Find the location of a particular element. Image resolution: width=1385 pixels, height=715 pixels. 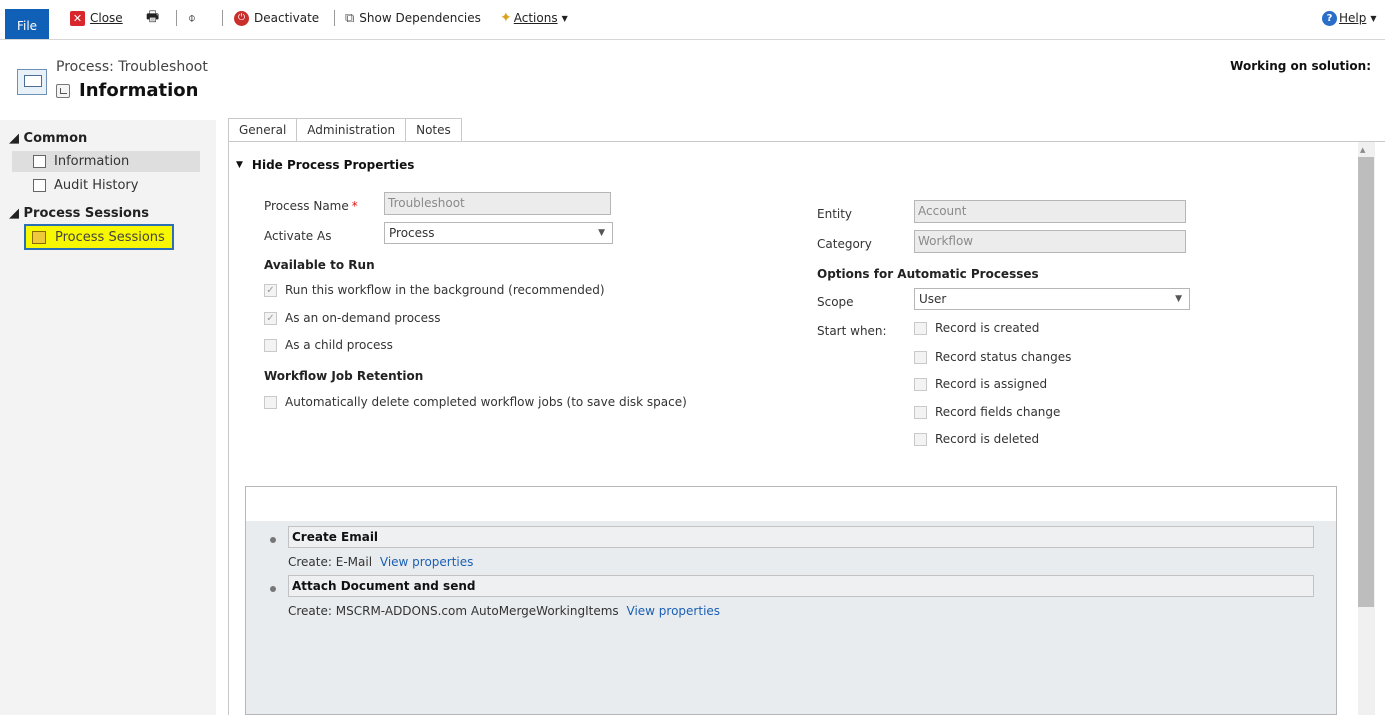

show-dependencies-button: ⧉ Show Dependencies is located at coordinates (413, 18).